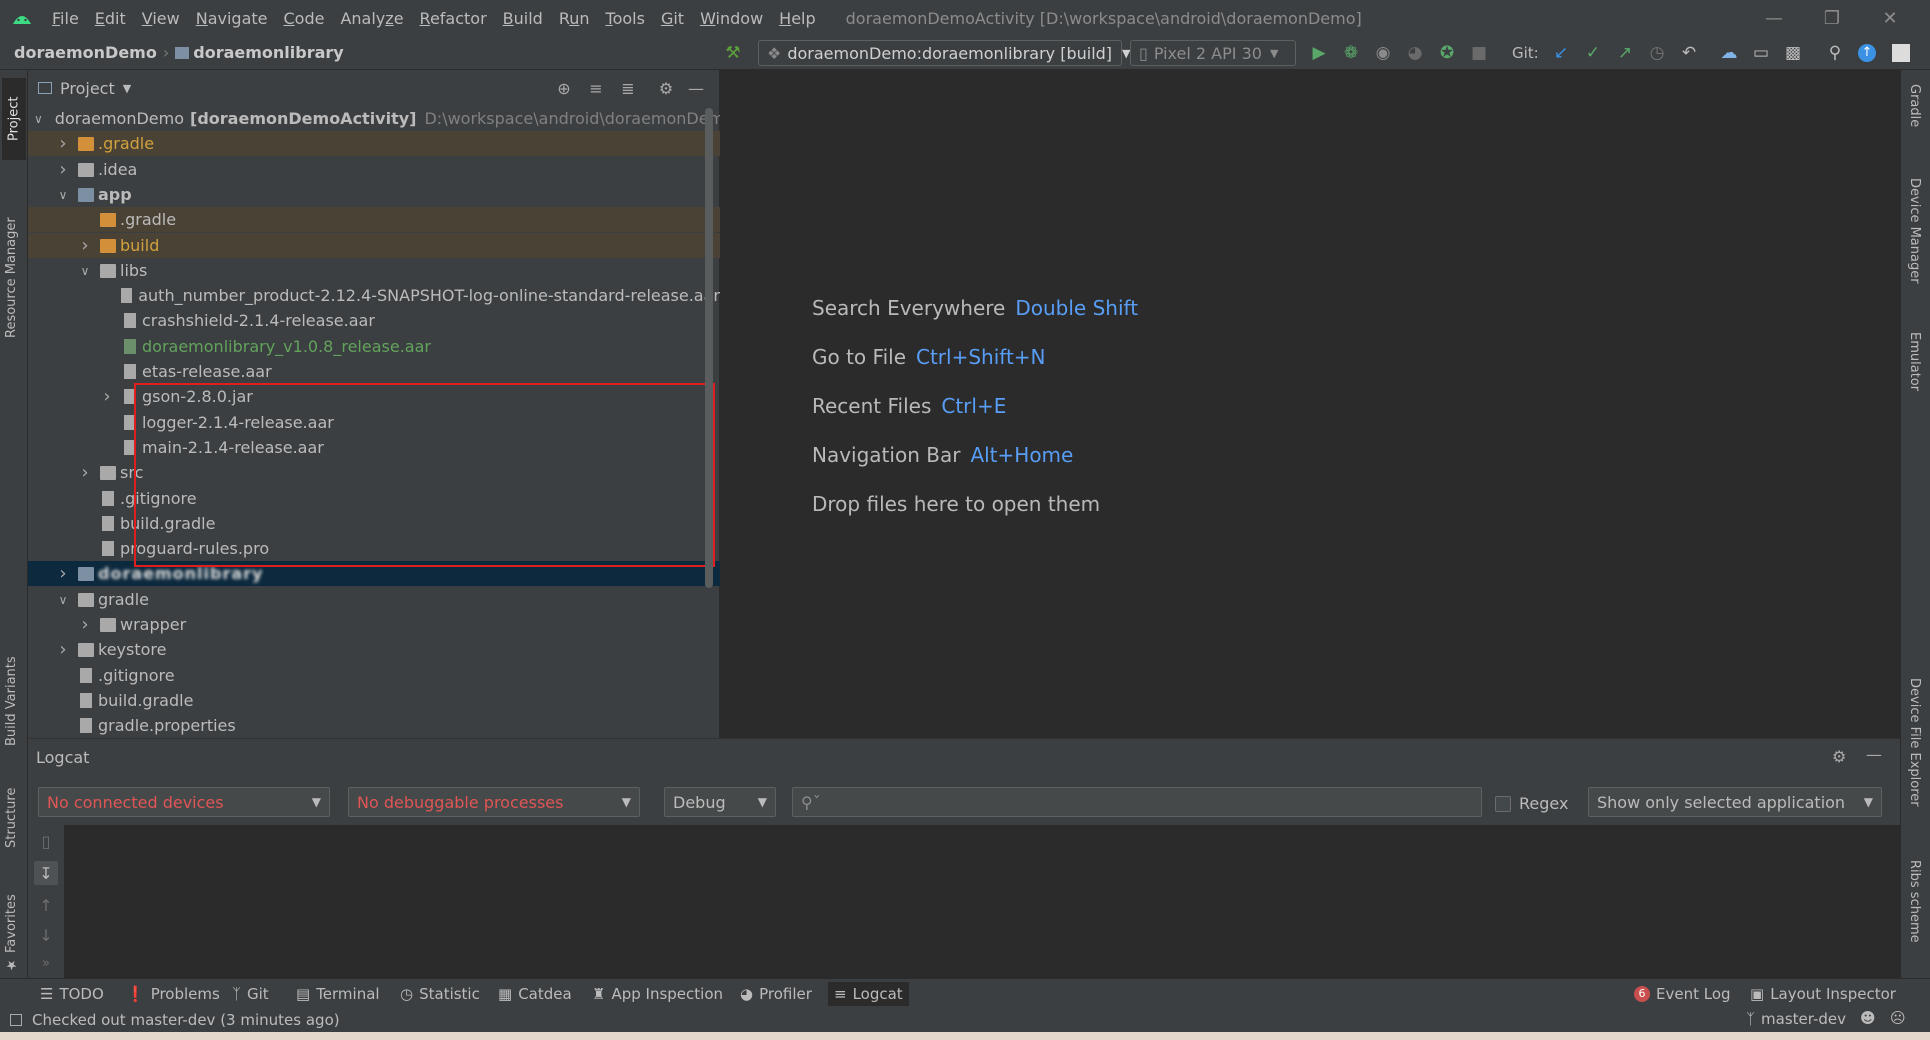 The width and height of the screenshot is (1930, 1040). What do you see at coordinates (731, 18) in the screenshot?
I see `menu-item: Window` at bounding box center [731, 18].